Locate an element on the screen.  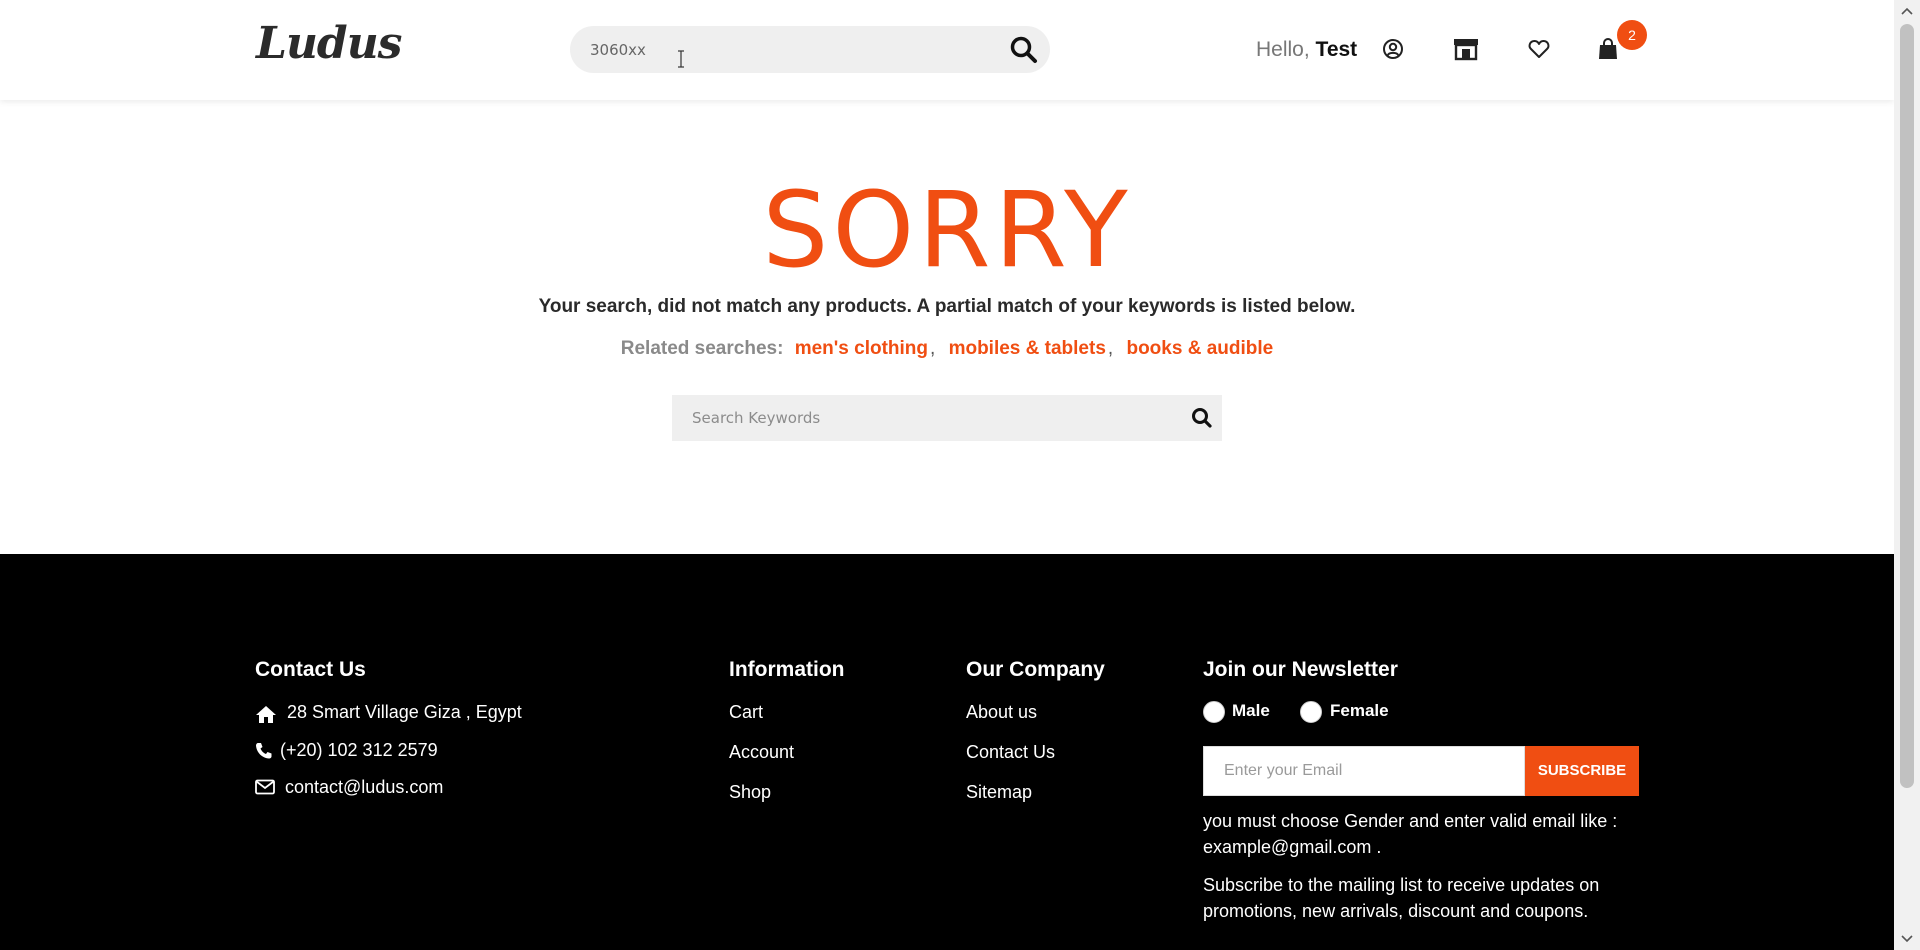
gender-radio-male is located at coordinates (1214, 712).